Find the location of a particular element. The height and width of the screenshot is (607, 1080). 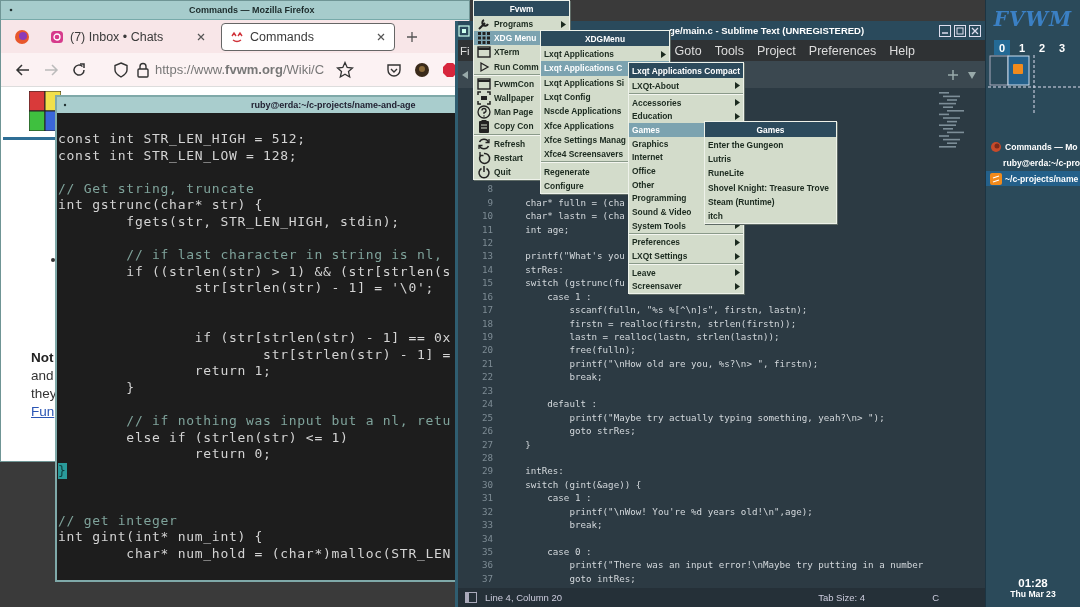

scroll-left-icon is located at coordinates (465, 74).